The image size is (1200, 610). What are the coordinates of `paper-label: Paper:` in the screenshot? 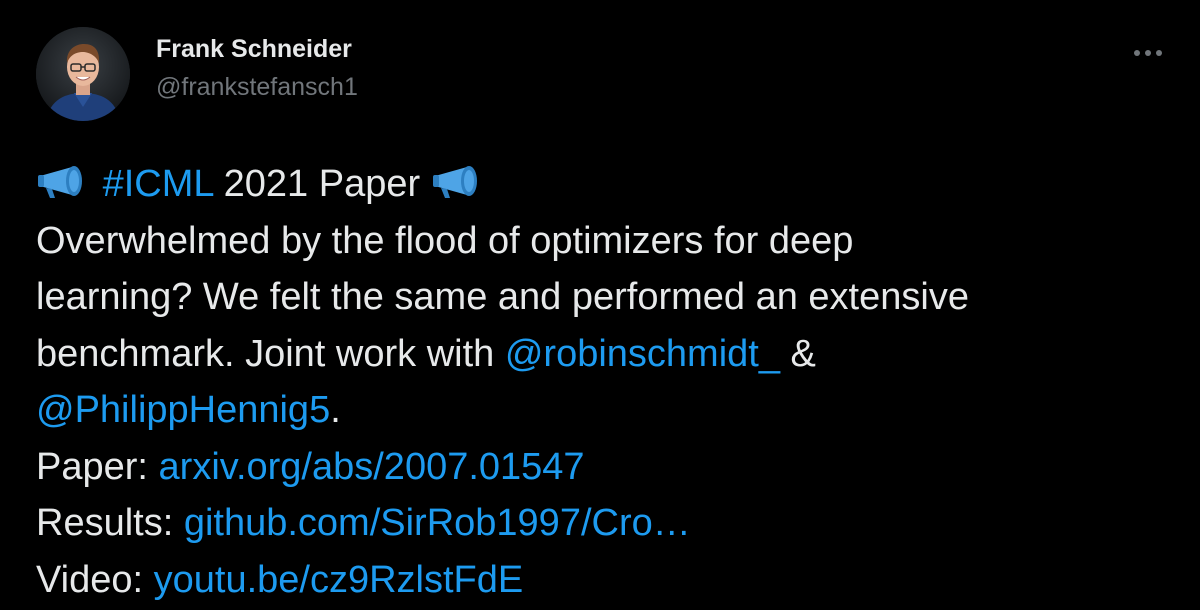 It's located at (97, 466).